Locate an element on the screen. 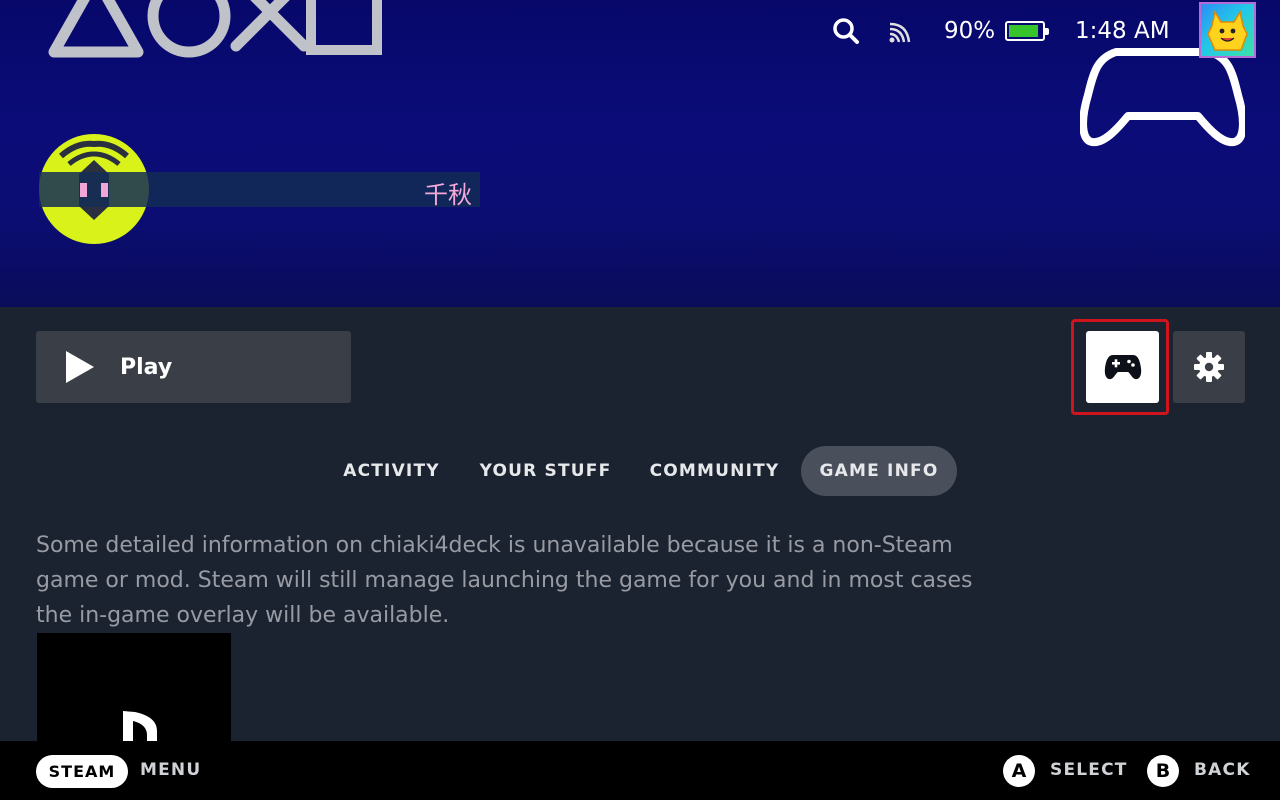  search-button is located at coordinates (846, 31).